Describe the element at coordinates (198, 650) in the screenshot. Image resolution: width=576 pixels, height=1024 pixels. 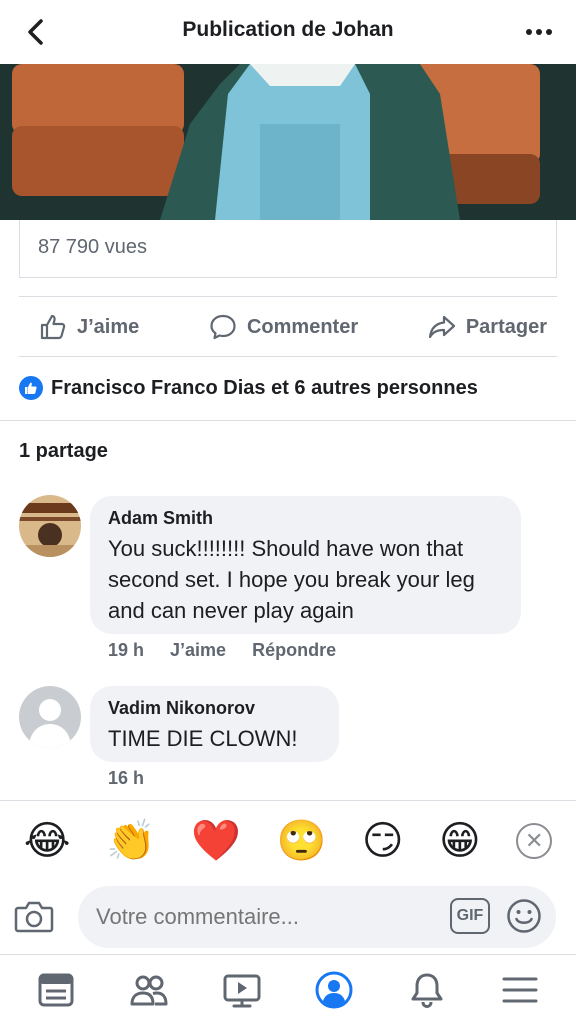
I see `comment-like-link: J’aime` at that location.